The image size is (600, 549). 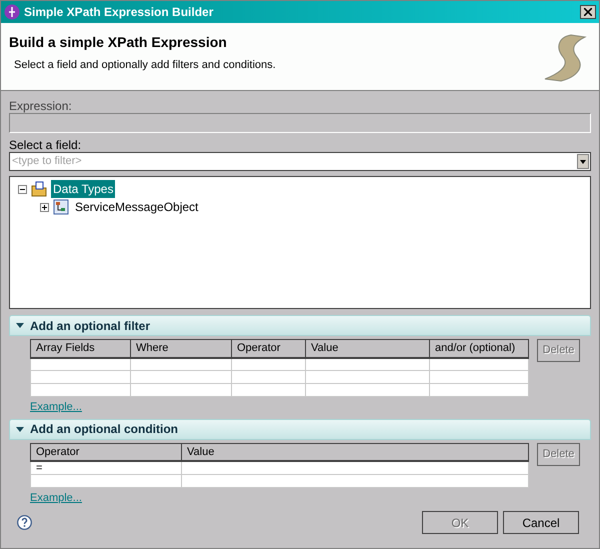 I want to click on column-header: Where, so click(x=181, y=349).